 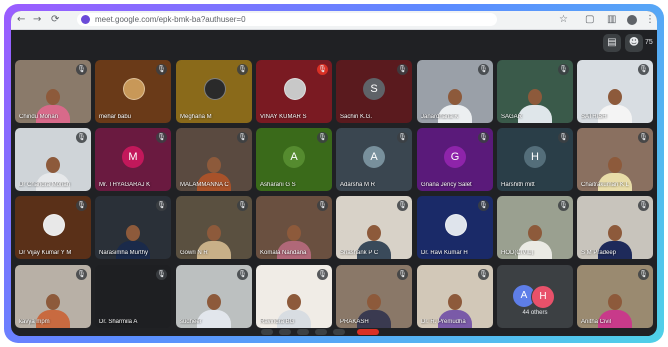 I want to click on participant-tile: M 🎙 Mr. THYAGARAJ K, so click(x=133, y=159).